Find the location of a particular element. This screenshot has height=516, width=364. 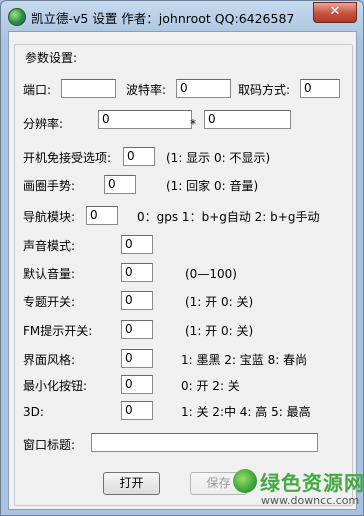

ui-style-input: 0 is located at coordinates (137, 358).